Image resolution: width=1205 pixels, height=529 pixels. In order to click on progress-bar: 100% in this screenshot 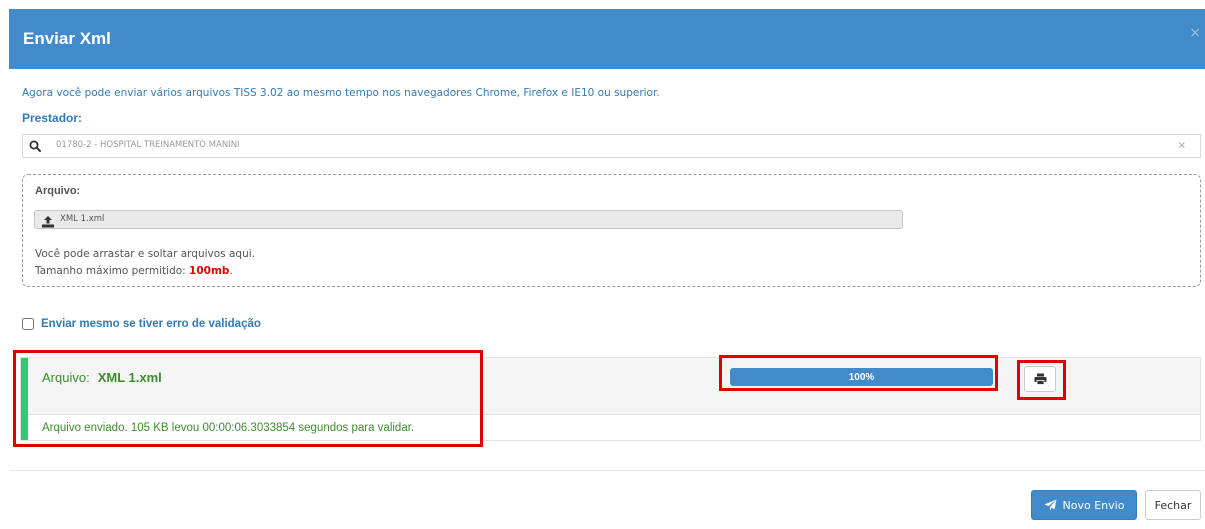, I will do `click(861, 377)`.